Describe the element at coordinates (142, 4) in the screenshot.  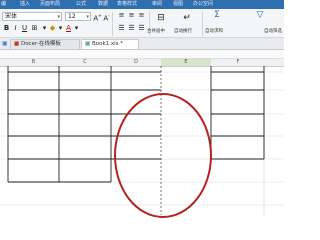
I see `menu-bar: 编 插入 页面布局 公式 数据 表格样式 审阅 视图 办公空间` at that location.